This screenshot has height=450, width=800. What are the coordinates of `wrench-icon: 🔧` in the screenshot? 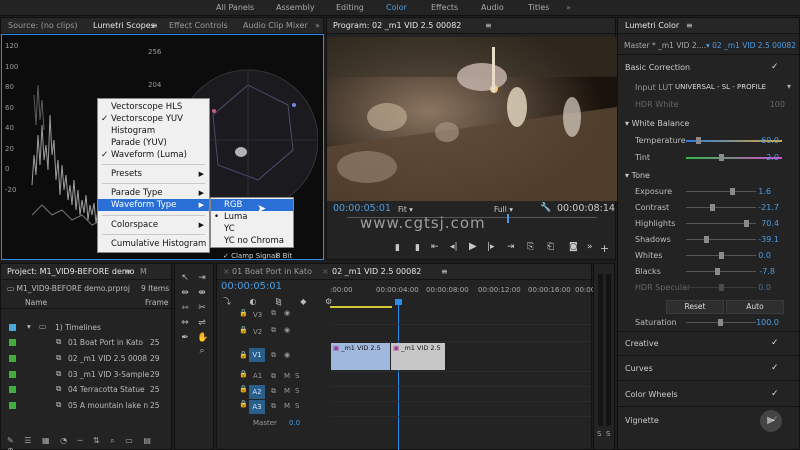 It's located at (545, 208).